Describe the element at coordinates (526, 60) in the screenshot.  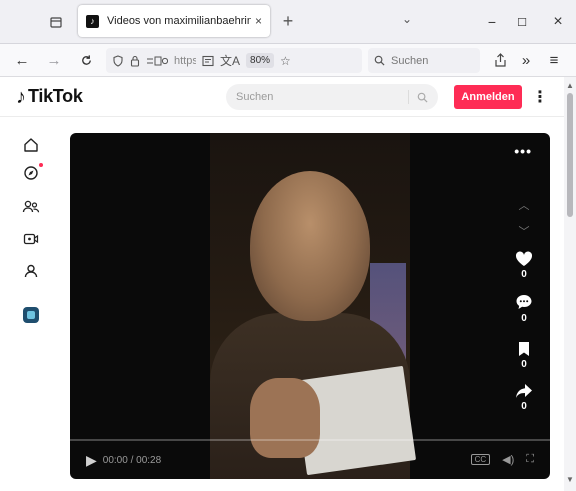
I see `overflow-icon: »` at that location.